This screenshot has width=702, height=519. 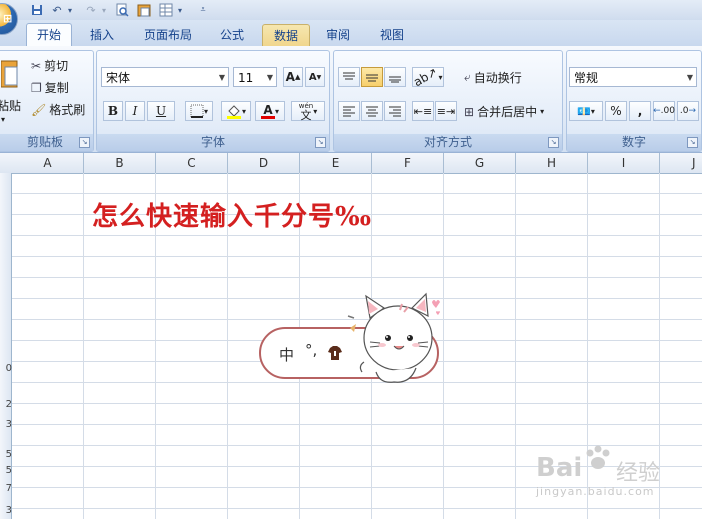 I want to click on undo-dropdown-icon: ▾, so click(x=70, y=10).